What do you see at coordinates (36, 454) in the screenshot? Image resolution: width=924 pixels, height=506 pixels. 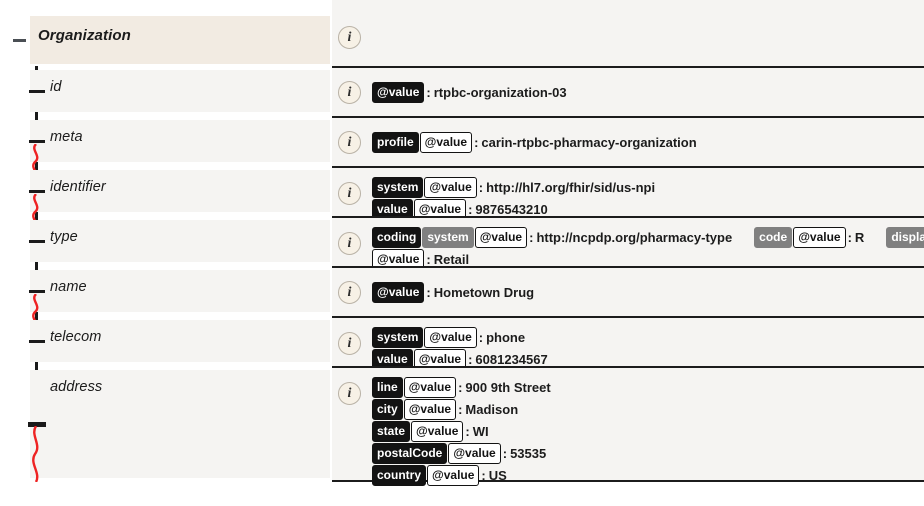 I see `repeating-marker-icon` at bounding box center [36, 454].